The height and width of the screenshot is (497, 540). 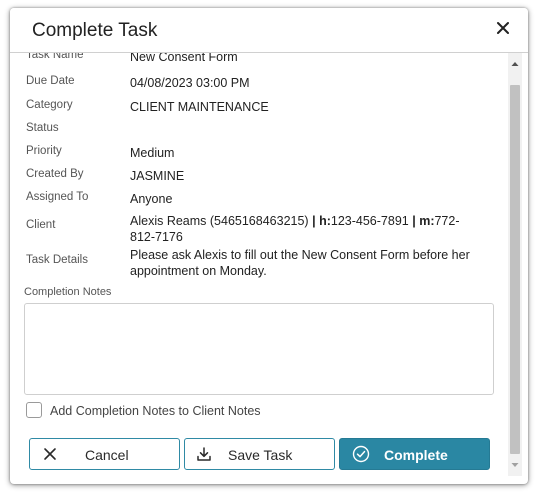 What do you see at coordinates (41, 225) in the screenshot?
I see `detail-label: Client` at bounding box center [41, 225].